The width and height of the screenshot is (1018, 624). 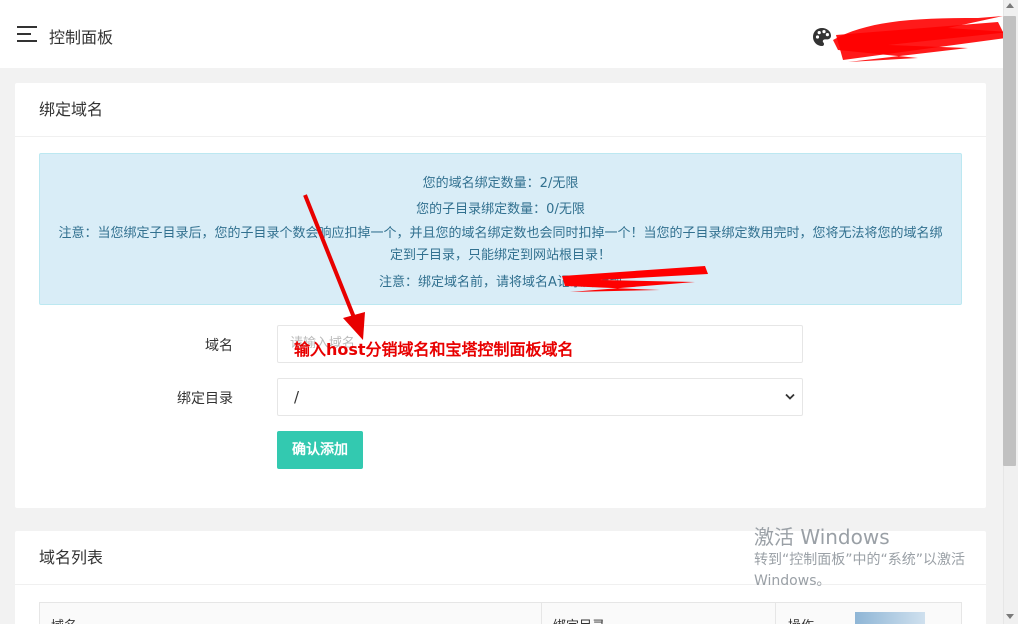 What do you see at coordinates (801, 619) in the screenshot?
I see `column-header-actions: 操作` at bounding box center [801, 619].